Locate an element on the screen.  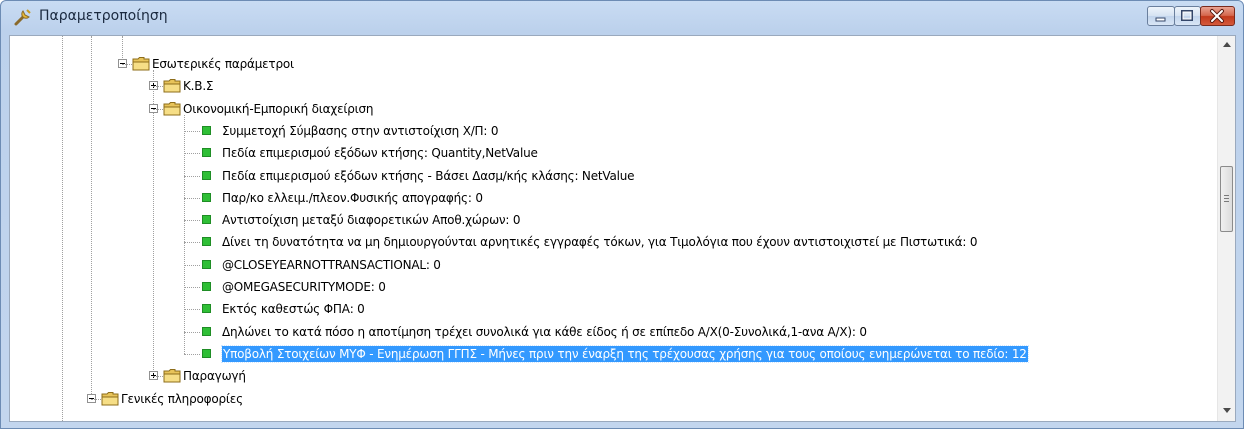
scroll-down-arrow-icon is located at coordinates (1227, 411).